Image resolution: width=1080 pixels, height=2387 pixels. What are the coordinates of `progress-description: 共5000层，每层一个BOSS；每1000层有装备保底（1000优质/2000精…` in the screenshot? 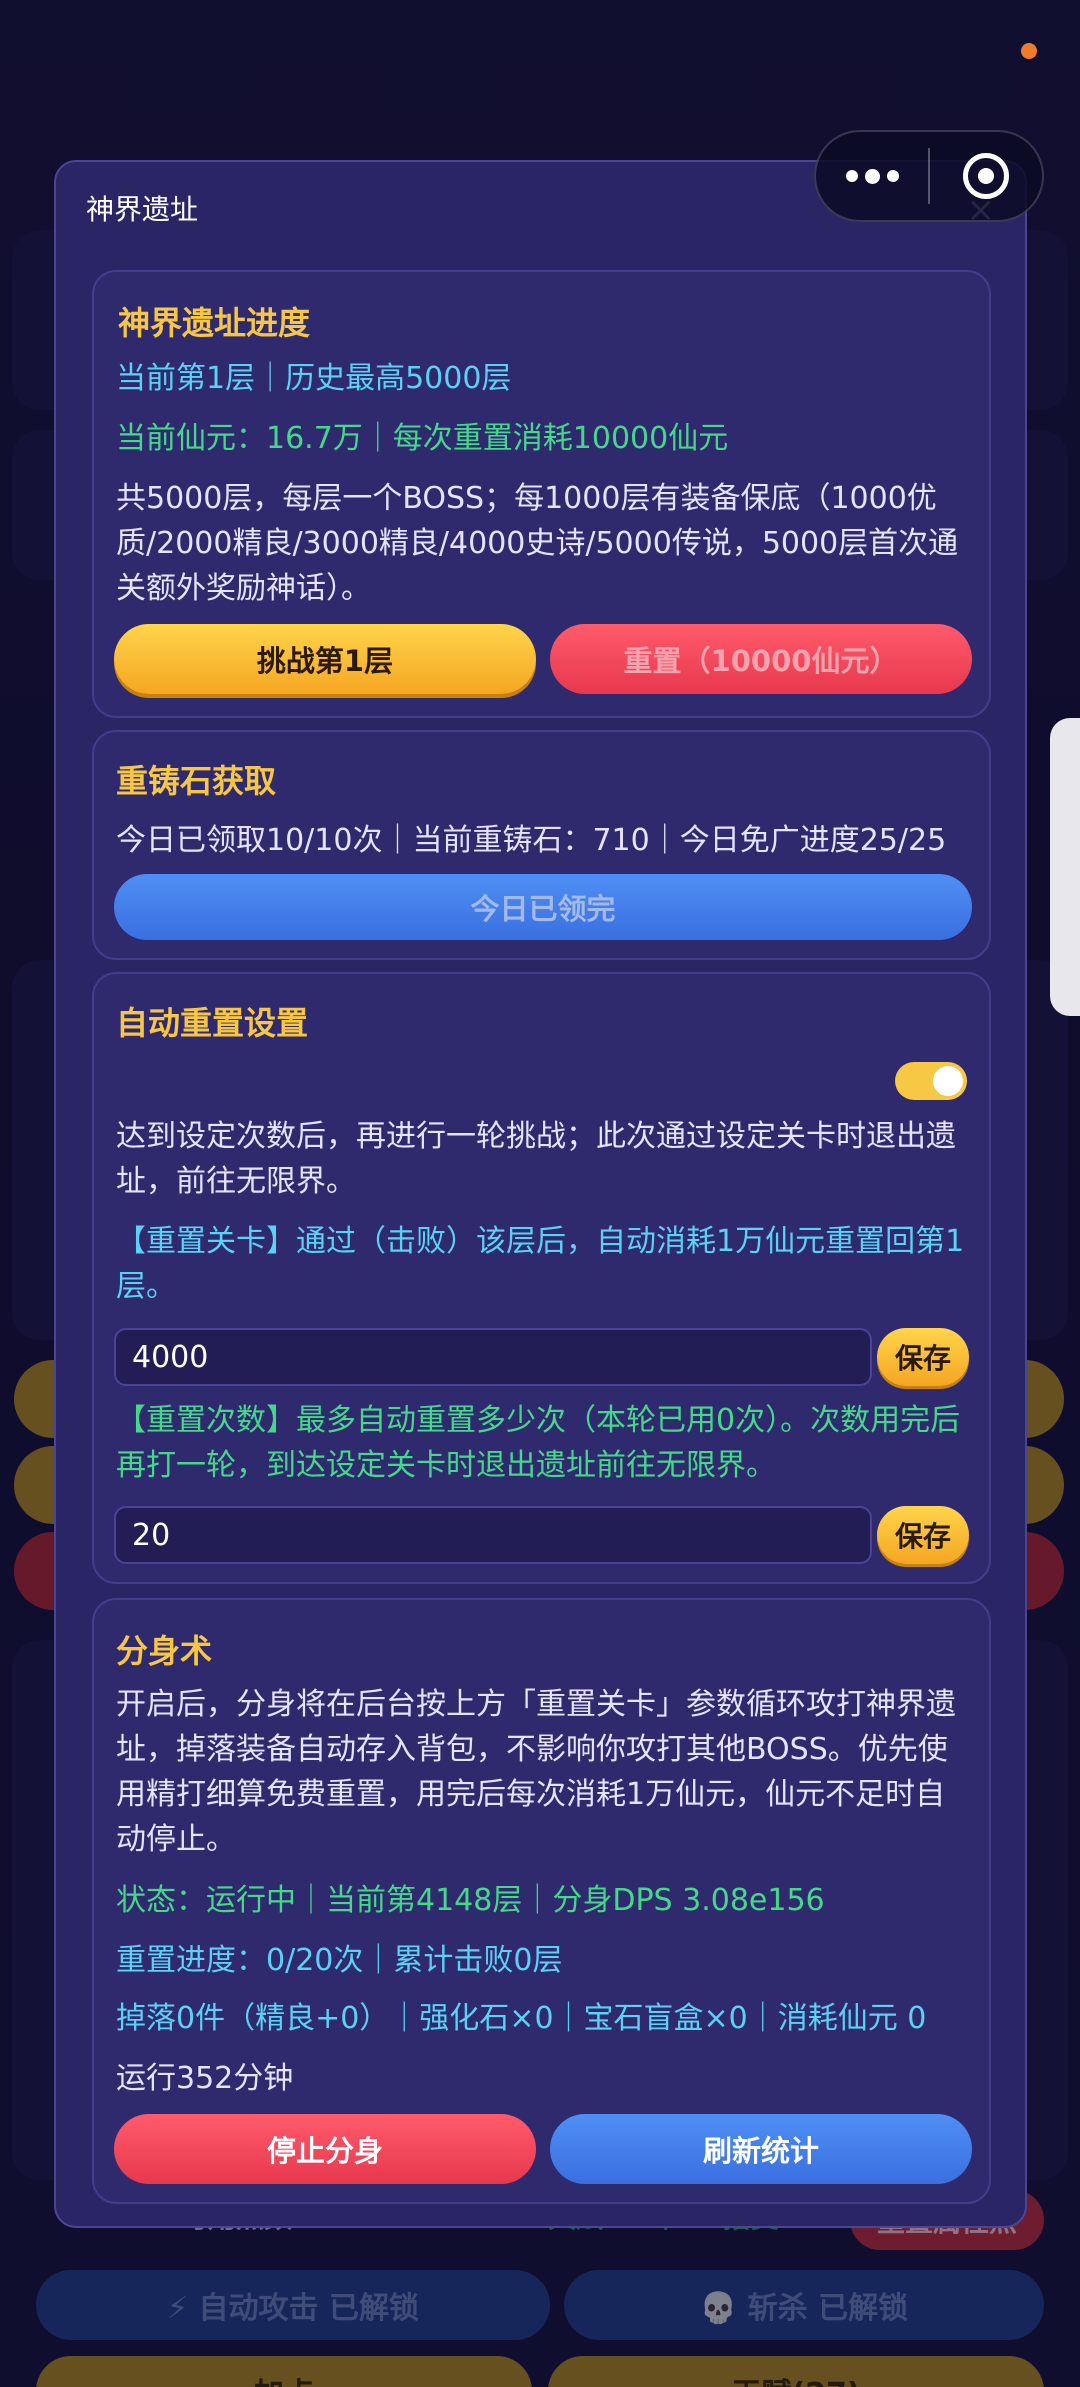 It's located at (537, 543).